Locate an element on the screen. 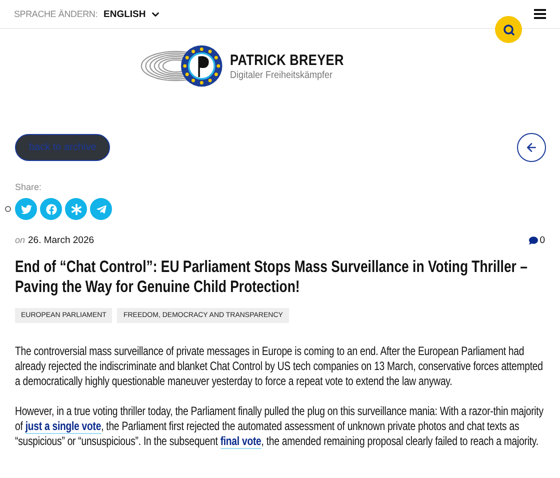 The width and height of the screenshot is (560, 478). comment-count: 0 is located at coordinates (542, 240).